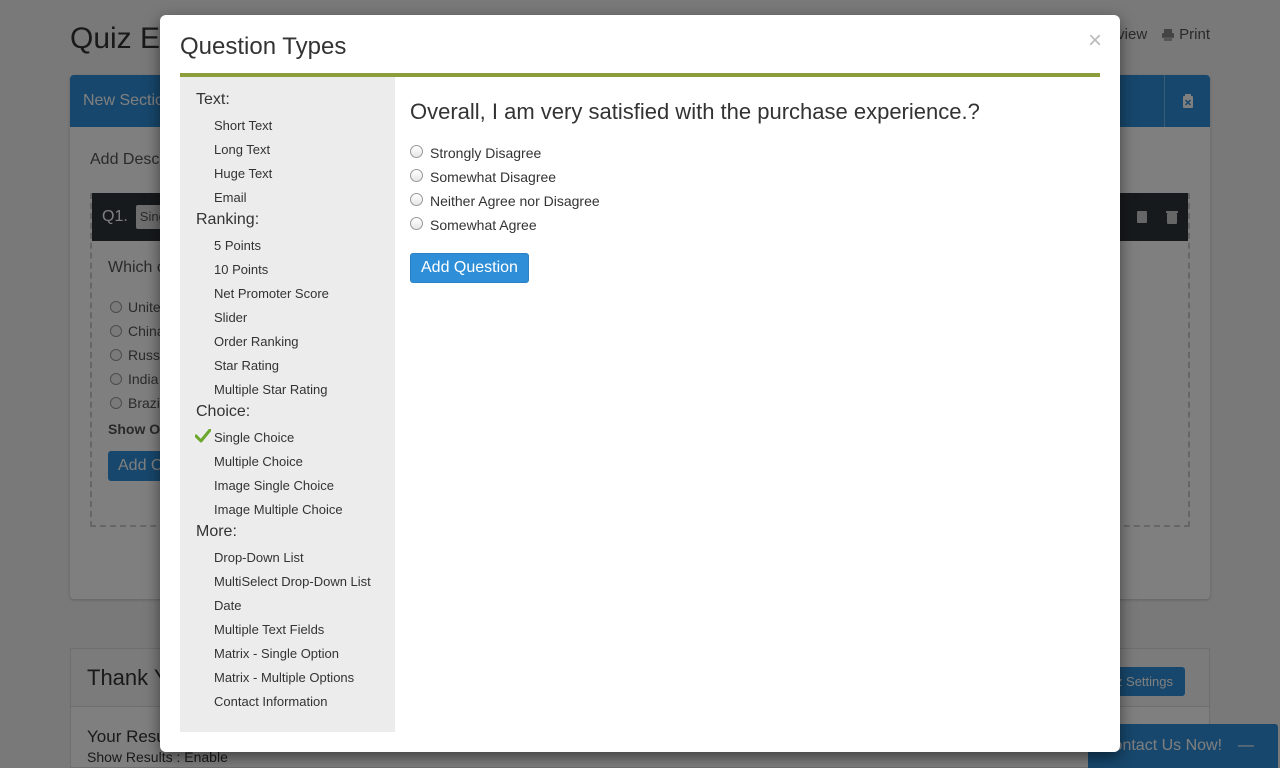  What do you see at coordinates (515, 201) in the screenshot?
I see `preview-option-label: Neither Agree nor Disagree` at bounding box center [515, 201].